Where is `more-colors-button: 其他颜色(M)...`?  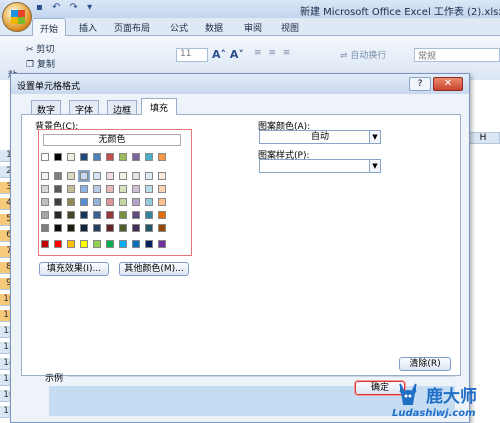
more-colors-button: 其他颜色(M)... is located at coordinates (154, 269).